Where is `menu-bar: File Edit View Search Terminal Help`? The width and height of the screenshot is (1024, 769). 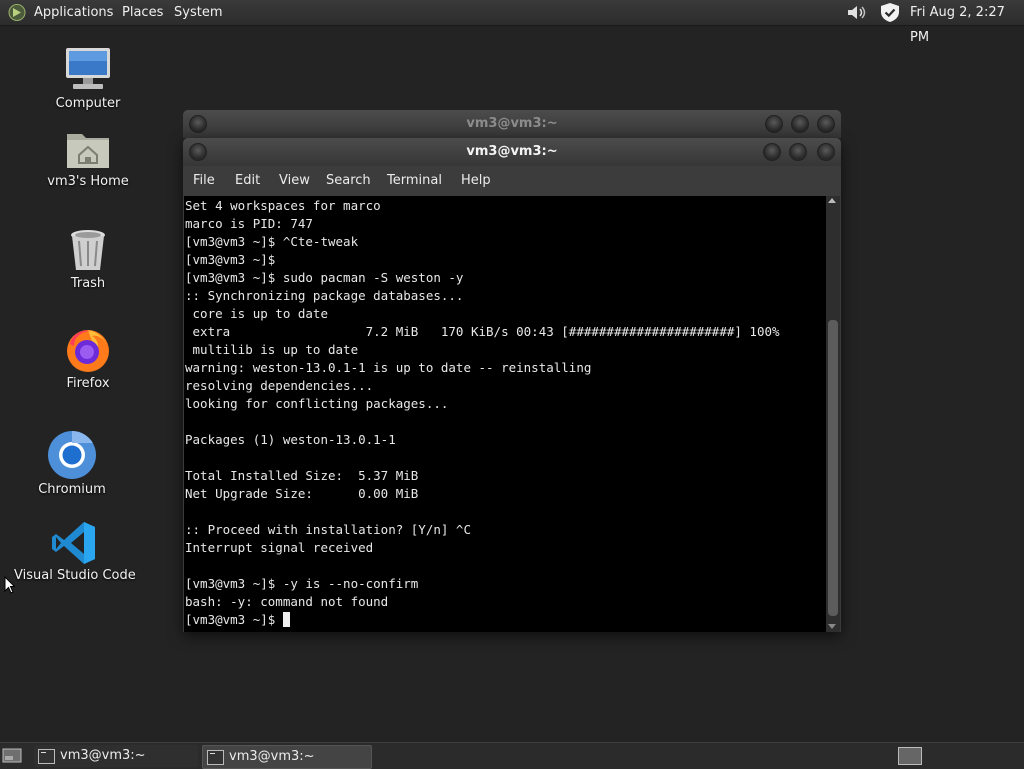
menu-bar: File Edit View Search Terminal Help is located at coordinates (512, 181).